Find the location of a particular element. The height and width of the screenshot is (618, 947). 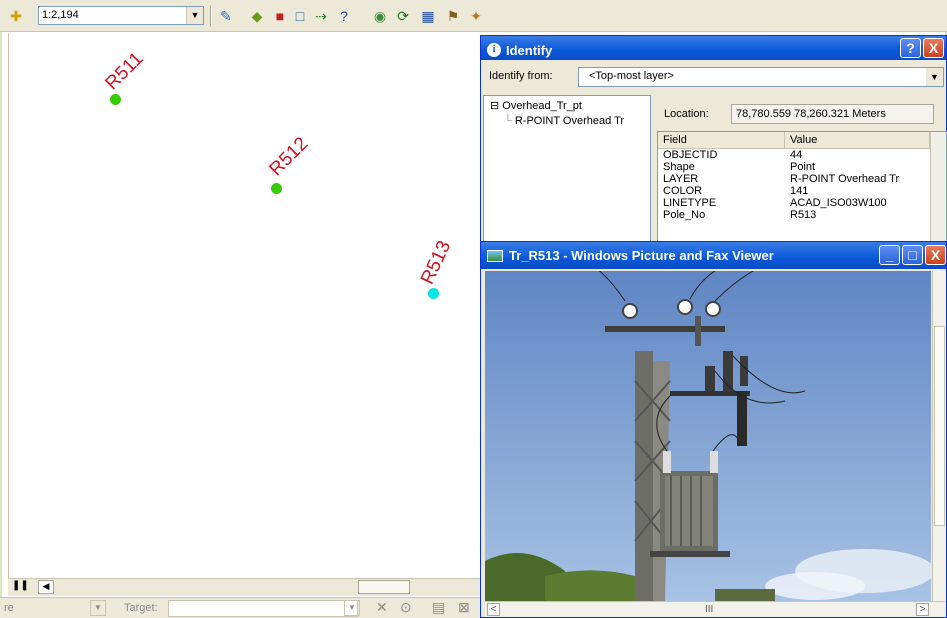

table-row: OBJECTID 44 is located at coordinates (802, 155).